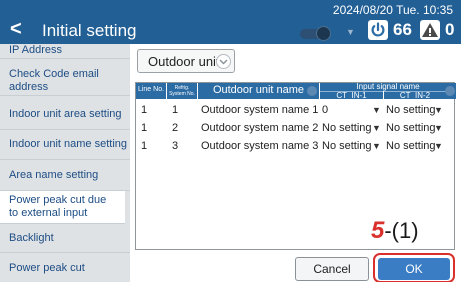 Image resolution: width=461 pixels, height=282 pixels. What do you see at coordinates (151, 91) in the screenshot?
I see `col-line-no: Line No.` at bounding box center [151, 91].